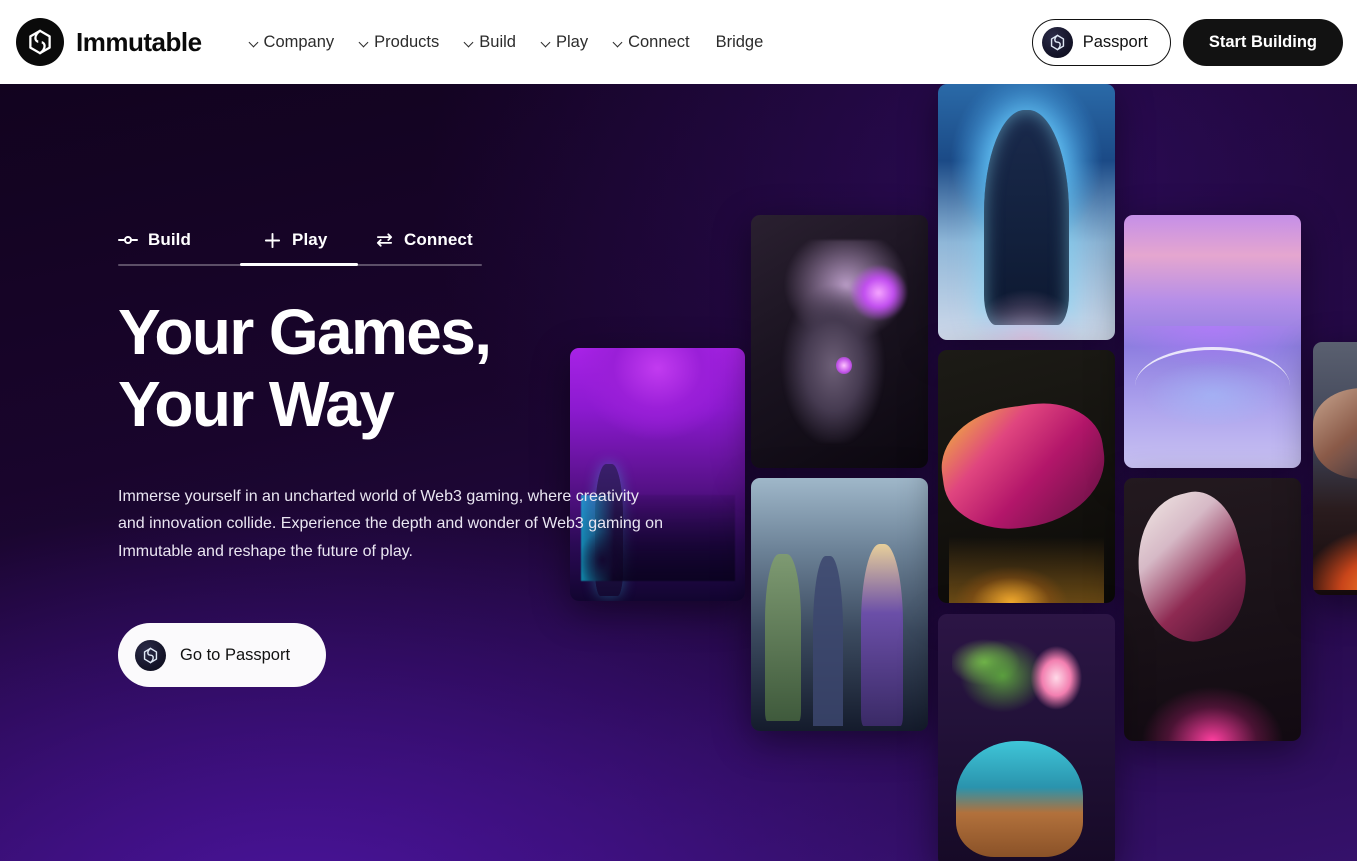 This screenshot has height=861, width=1357. I want to click on gallery-item-mushroom-creature-art, so click(1026, 737).